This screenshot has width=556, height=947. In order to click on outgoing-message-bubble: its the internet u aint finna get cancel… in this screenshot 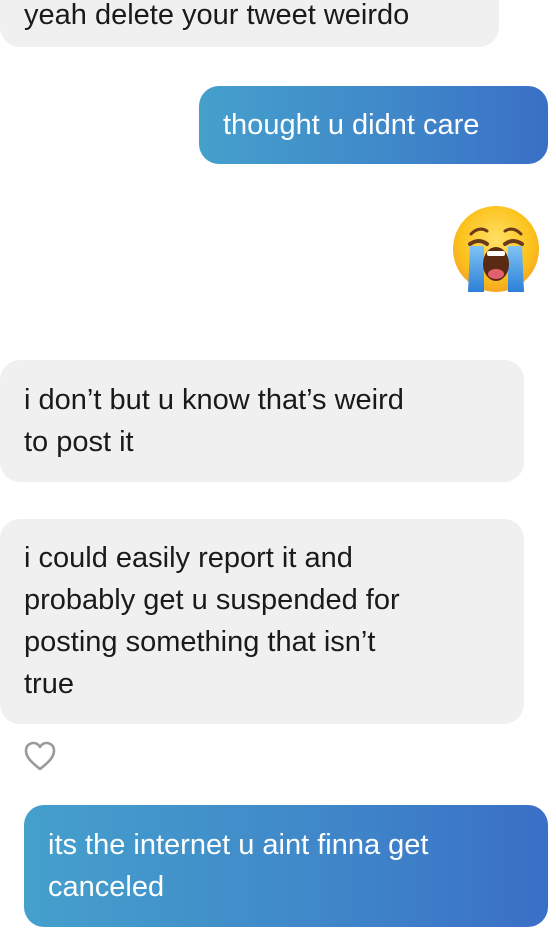, I will do `click(286, 866)`.